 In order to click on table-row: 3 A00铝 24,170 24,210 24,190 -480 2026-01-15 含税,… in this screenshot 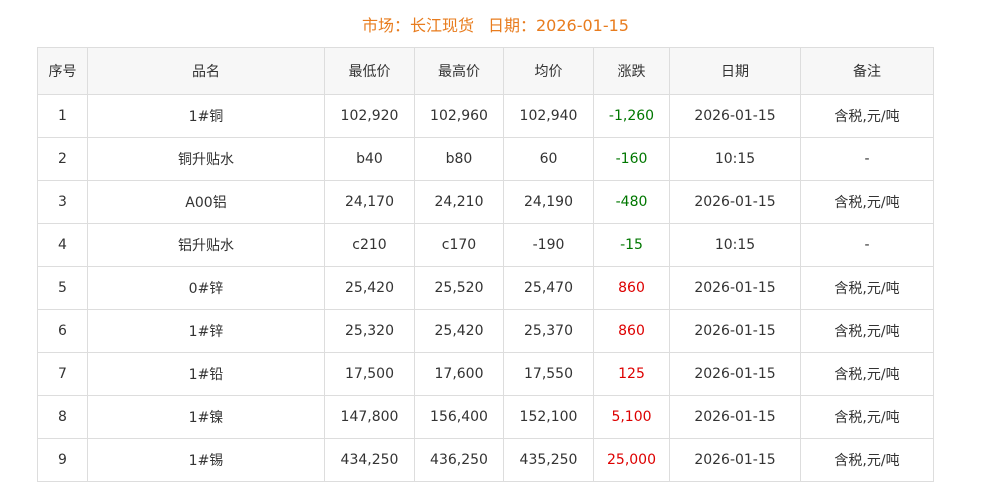, I will do `click(485, 202)`.